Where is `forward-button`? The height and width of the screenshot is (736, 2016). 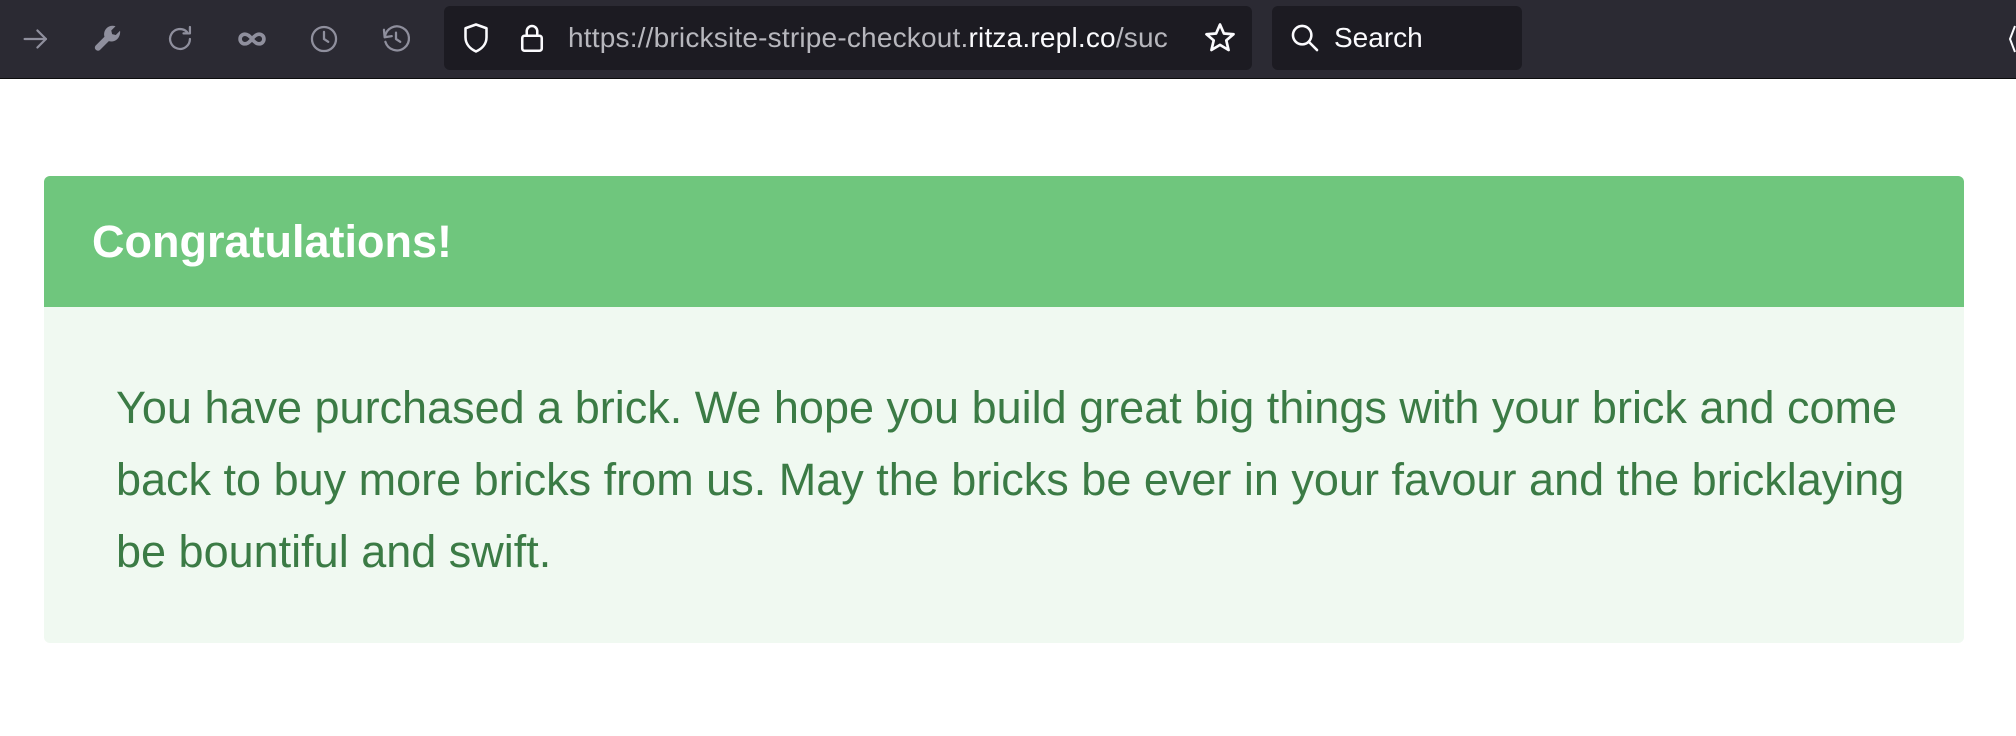
forward-button is located at coordinates (36, 39).